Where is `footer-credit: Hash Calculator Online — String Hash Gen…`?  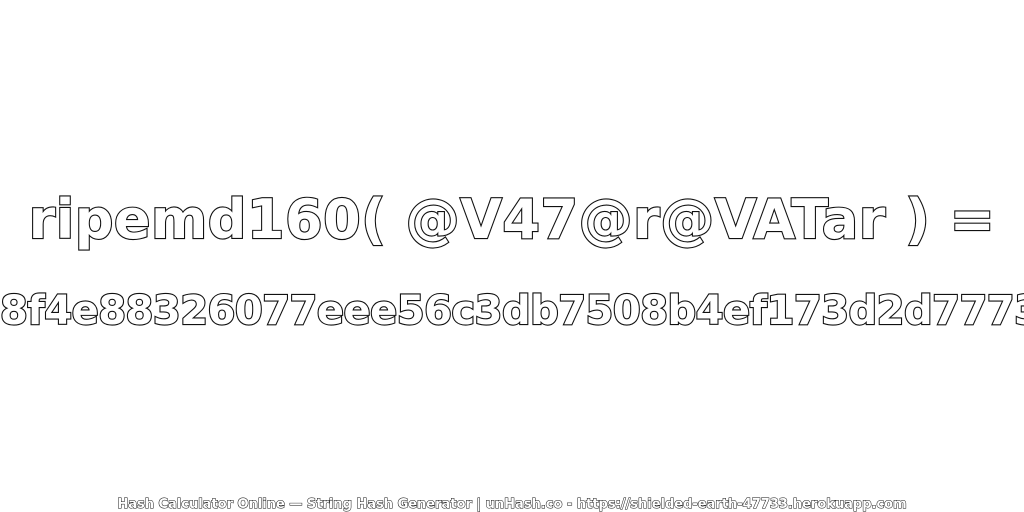
footer-credit: Hash Calculator Online — String Hash Gen… is located at coordinates (512, 504).